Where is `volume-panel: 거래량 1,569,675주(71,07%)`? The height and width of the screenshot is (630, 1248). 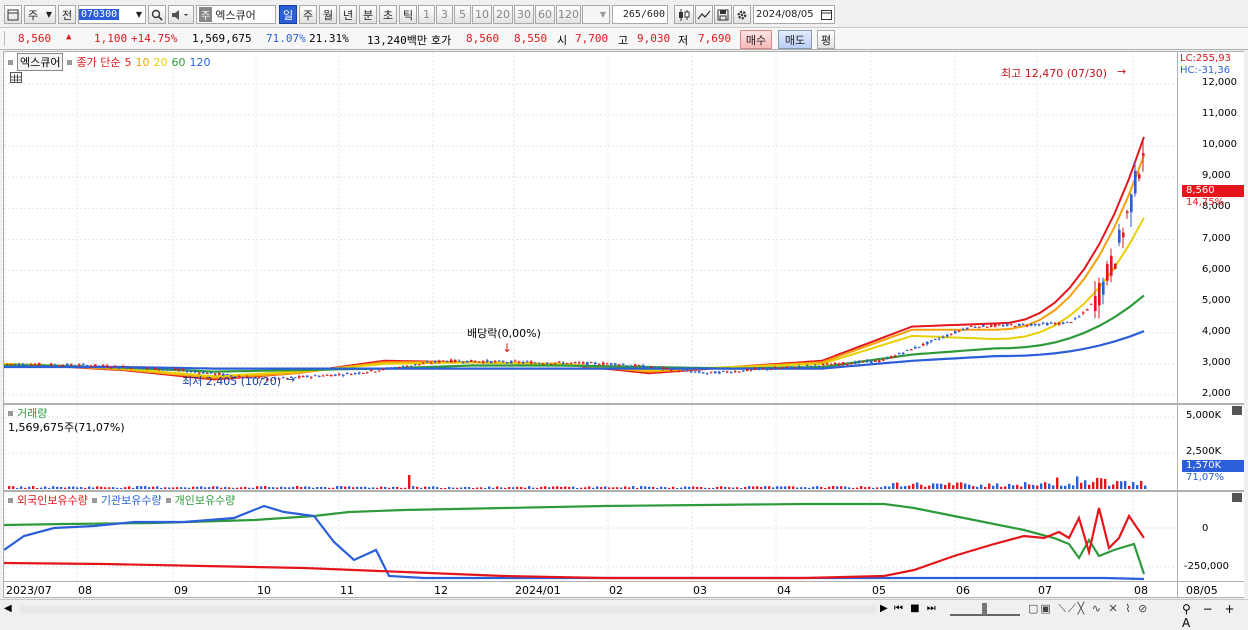
volume-panel: 거래량 1,569,675주(71,07%) is located at coordinates (590, 447).